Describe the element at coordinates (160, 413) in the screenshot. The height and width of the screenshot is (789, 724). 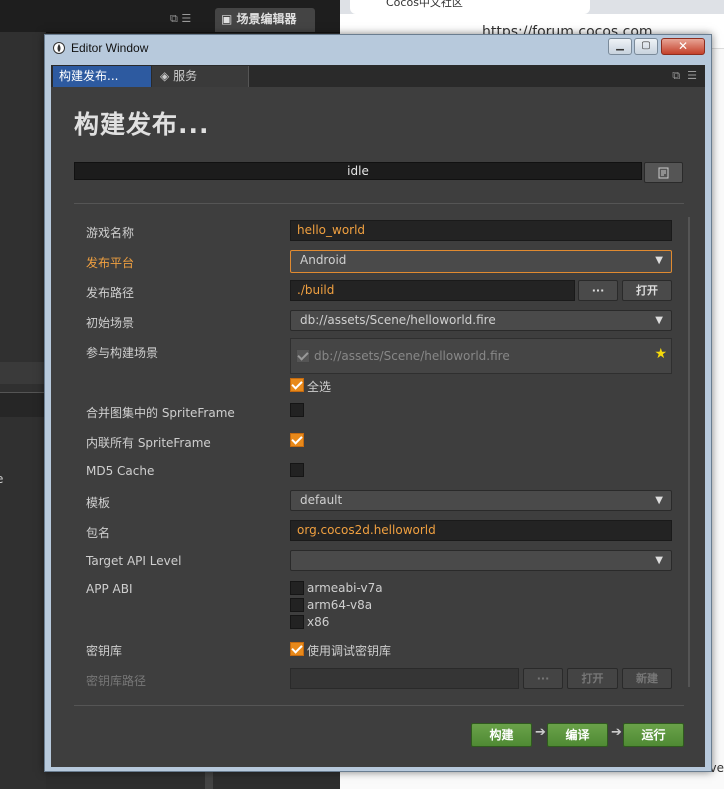
I see `merge-spriteframe-label: 合并图集中的 SpriteFrame` at that location.